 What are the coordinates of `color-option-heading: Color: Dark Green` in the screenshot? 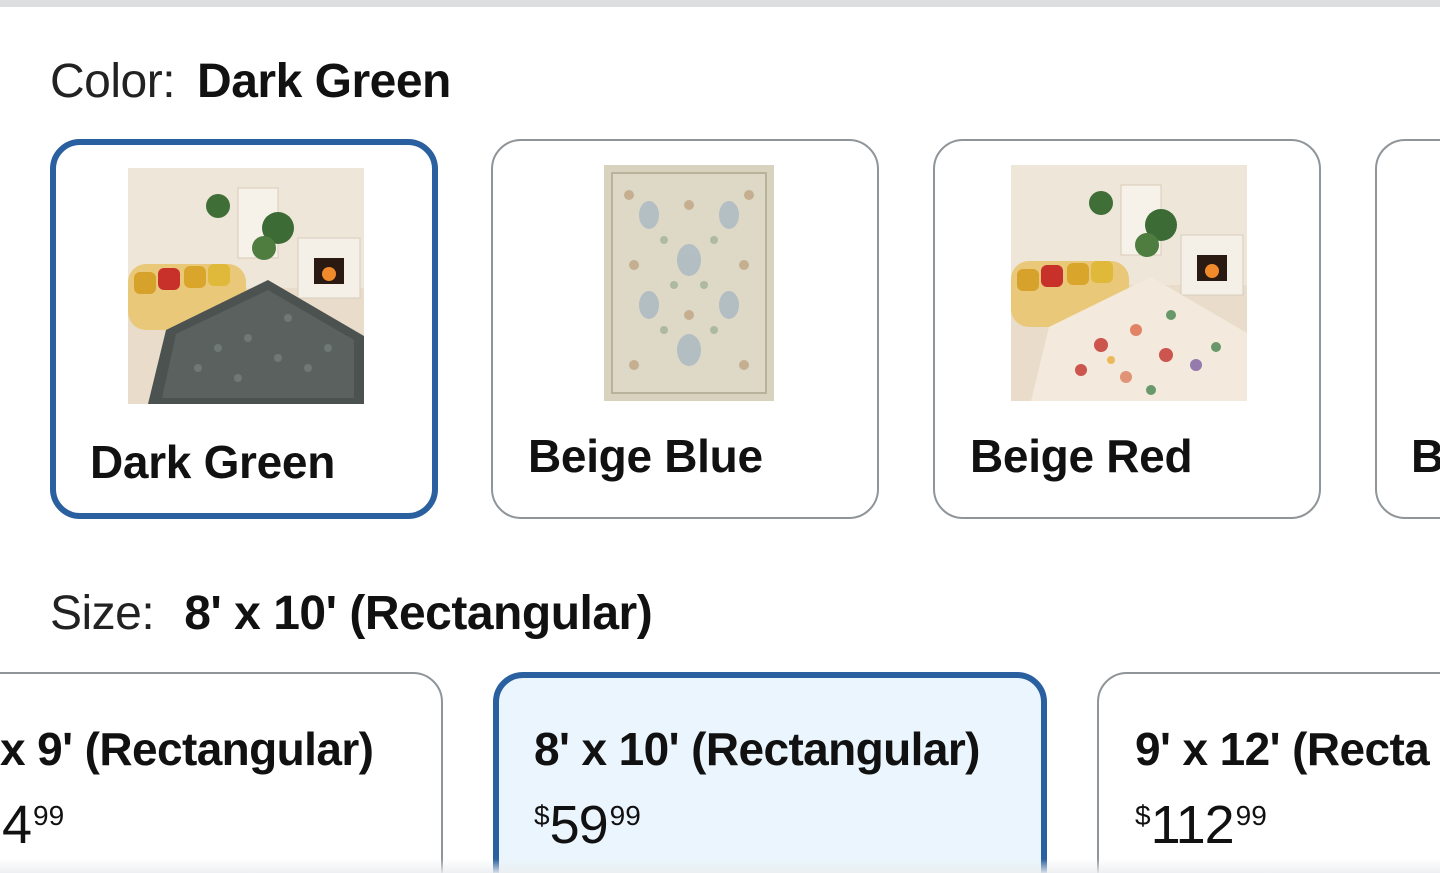 It's located at (250, 82).